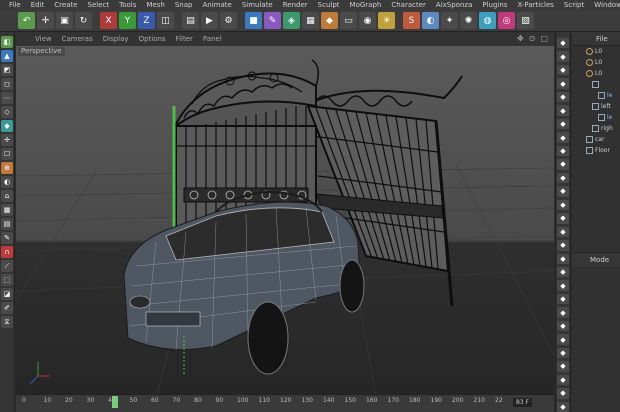 The height and width of the screenshot is (412, 620). What do you see at coordinates (7, 266) in the screenshot?
I see `knife-icon: ⟋` at bounding box center [7, 266].